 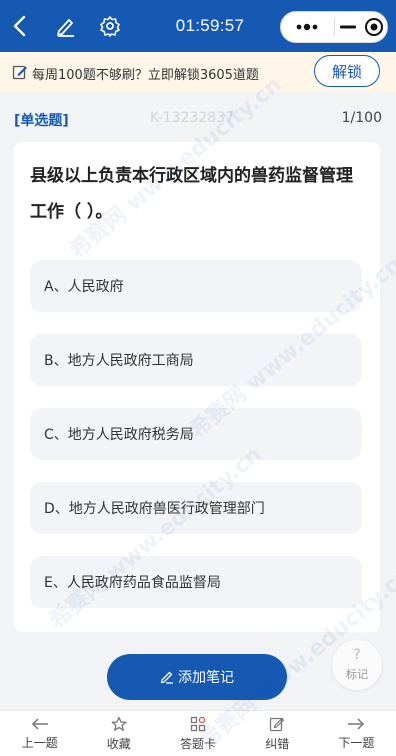 I want to click on pen-icon, so click(x=166, y=677).